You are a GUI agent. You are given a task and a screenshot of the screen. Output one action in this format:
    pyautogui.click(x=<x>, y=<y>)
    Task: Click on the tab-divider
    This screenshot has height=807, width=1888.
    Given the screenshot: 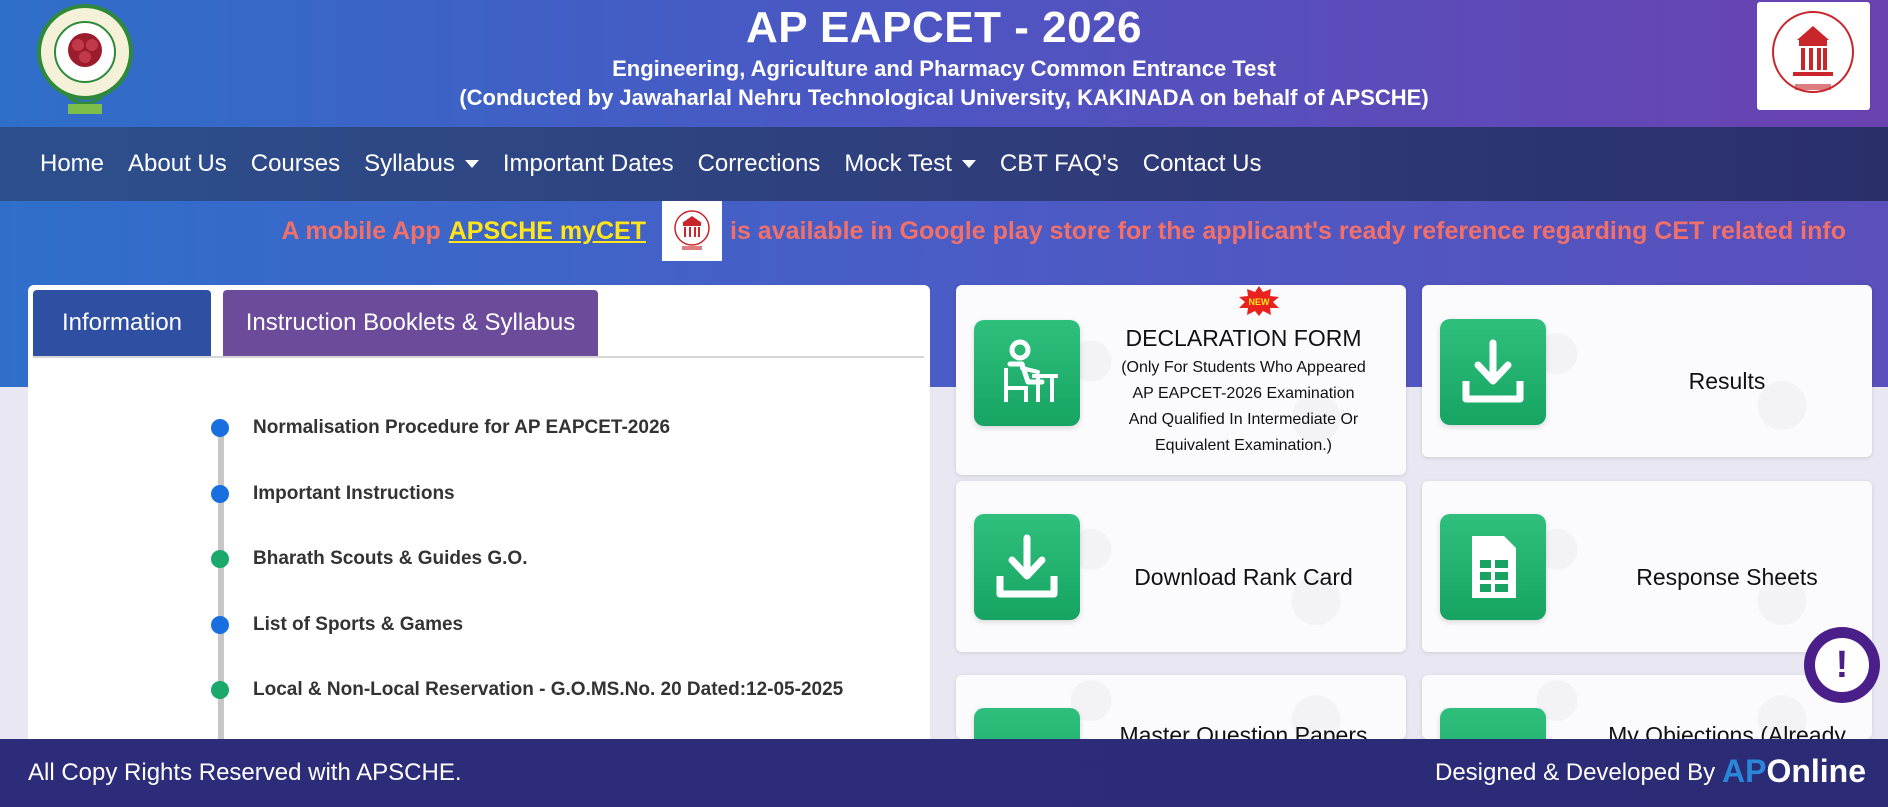 What is the action you would take?
    pyautogui.click(x=478, y=357)
    